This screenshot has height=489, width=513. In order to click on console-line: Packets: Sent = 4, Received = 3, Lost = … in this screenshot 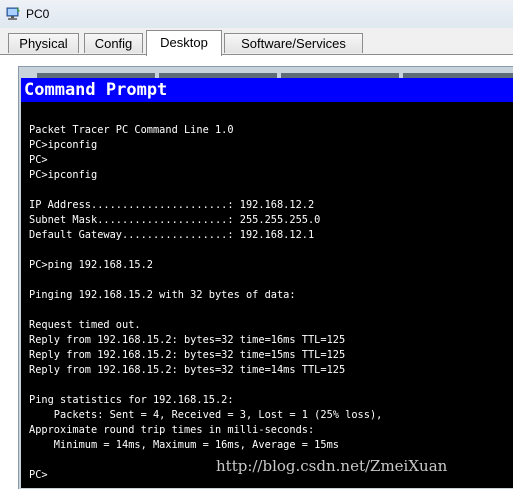, I will do `click(206, 415)`.